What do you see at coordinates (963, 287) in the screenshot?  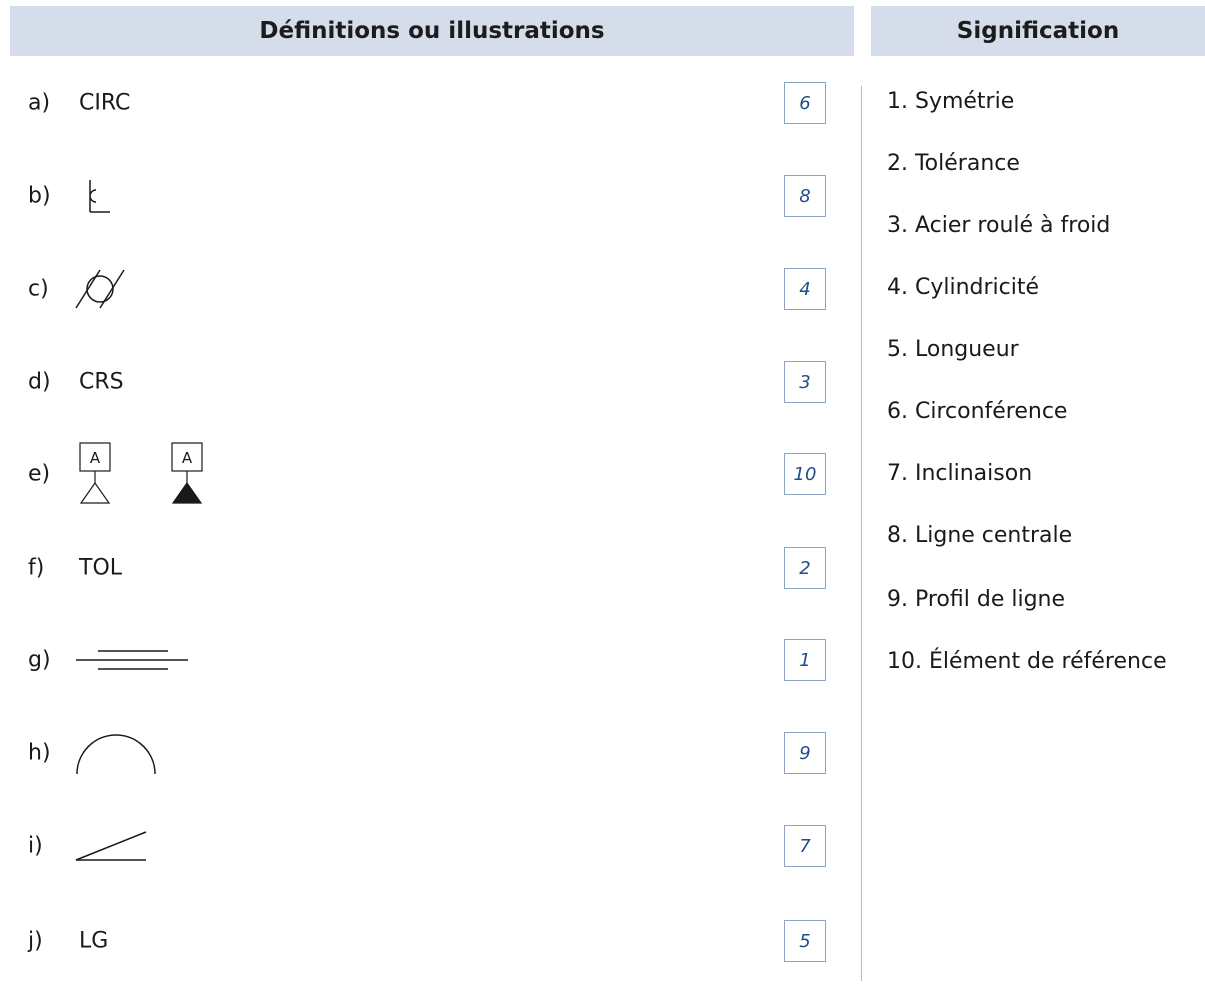 I see `meaning-item-4: 4. Cylindricité` at bounding box center [963, 287].